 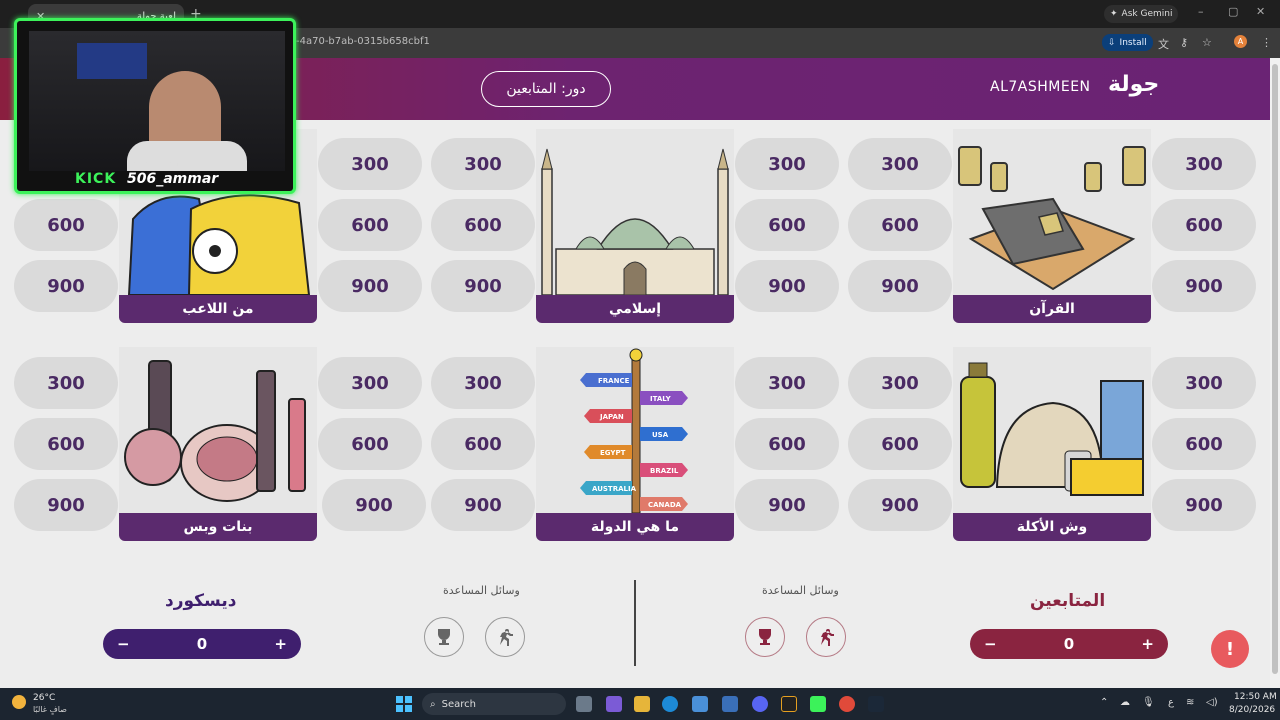 I want to click on edge-icon, so click(x=670, y=704).